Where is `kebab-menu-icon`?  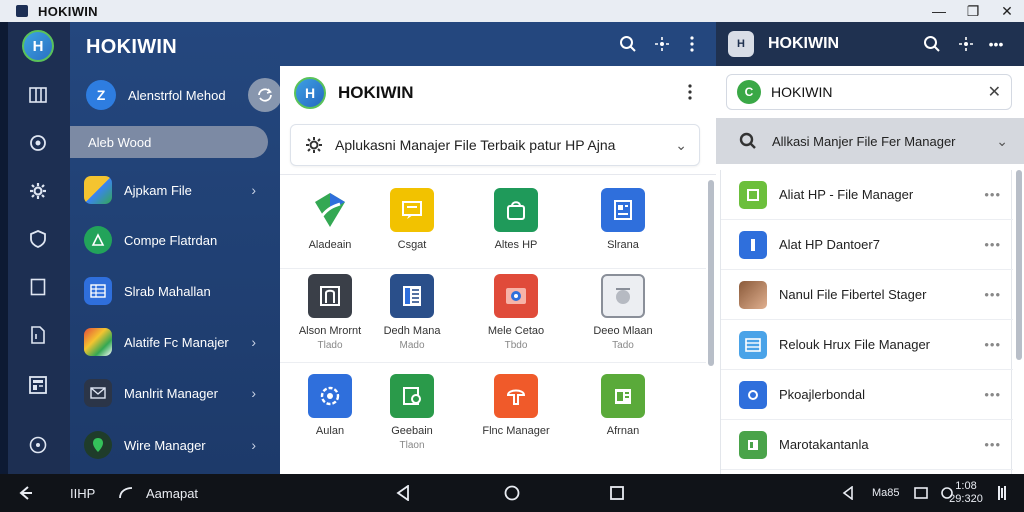
kebab-menu-icon is located at coordinates (690, 94).